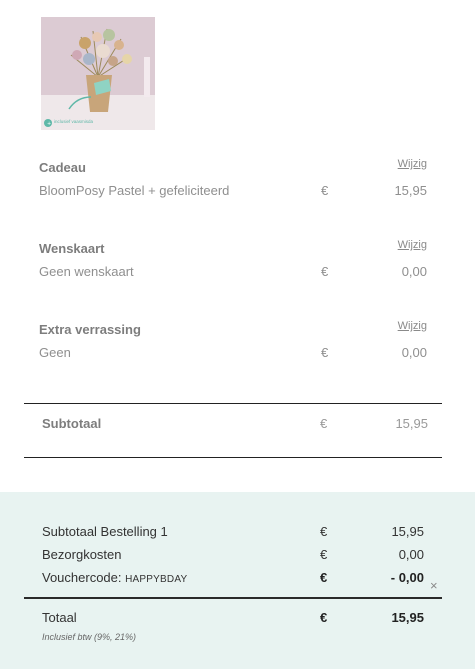  I want to click on remove-voucher-icon: ×, so click(434, 585).